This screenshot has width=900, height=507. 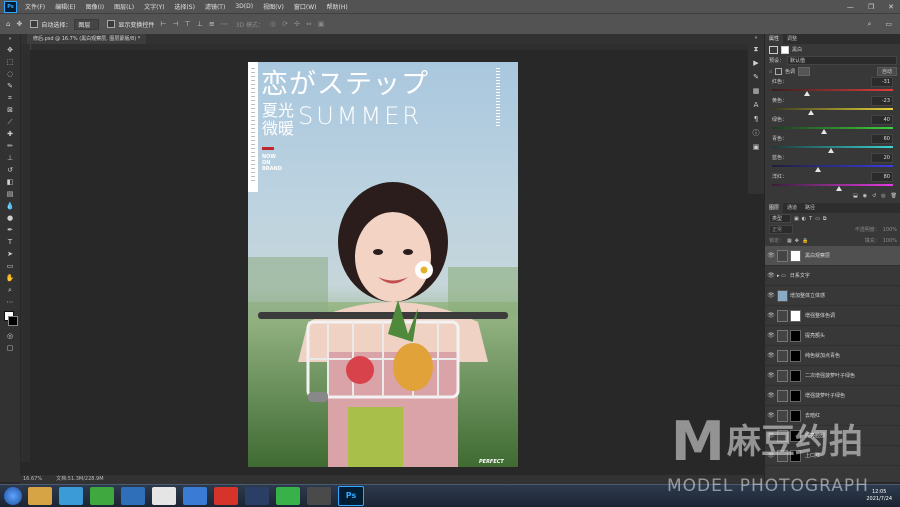 What do you see at coordinates (13, 321) in the screenshot?
I see `background-color-swatch` at bounding box center [13, 321].